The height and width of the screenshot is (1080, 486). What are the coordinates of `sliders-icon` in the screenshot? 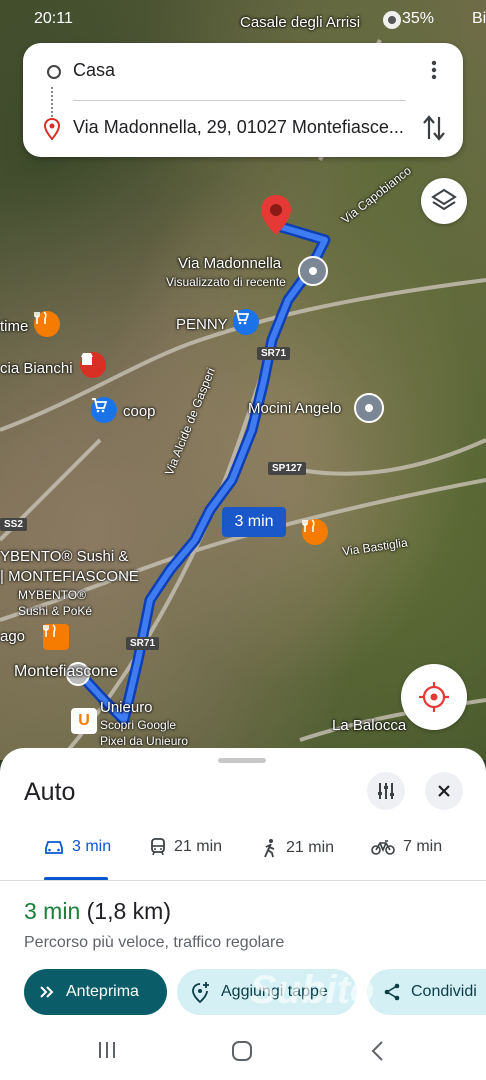 It's located at (386, 791).